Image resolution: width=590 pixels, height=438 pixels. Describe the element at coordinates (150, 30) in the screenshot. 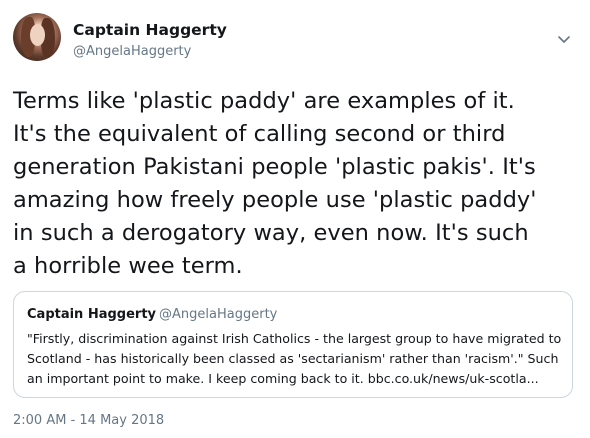

I see `display-name: Captain Haggerty` at that location.